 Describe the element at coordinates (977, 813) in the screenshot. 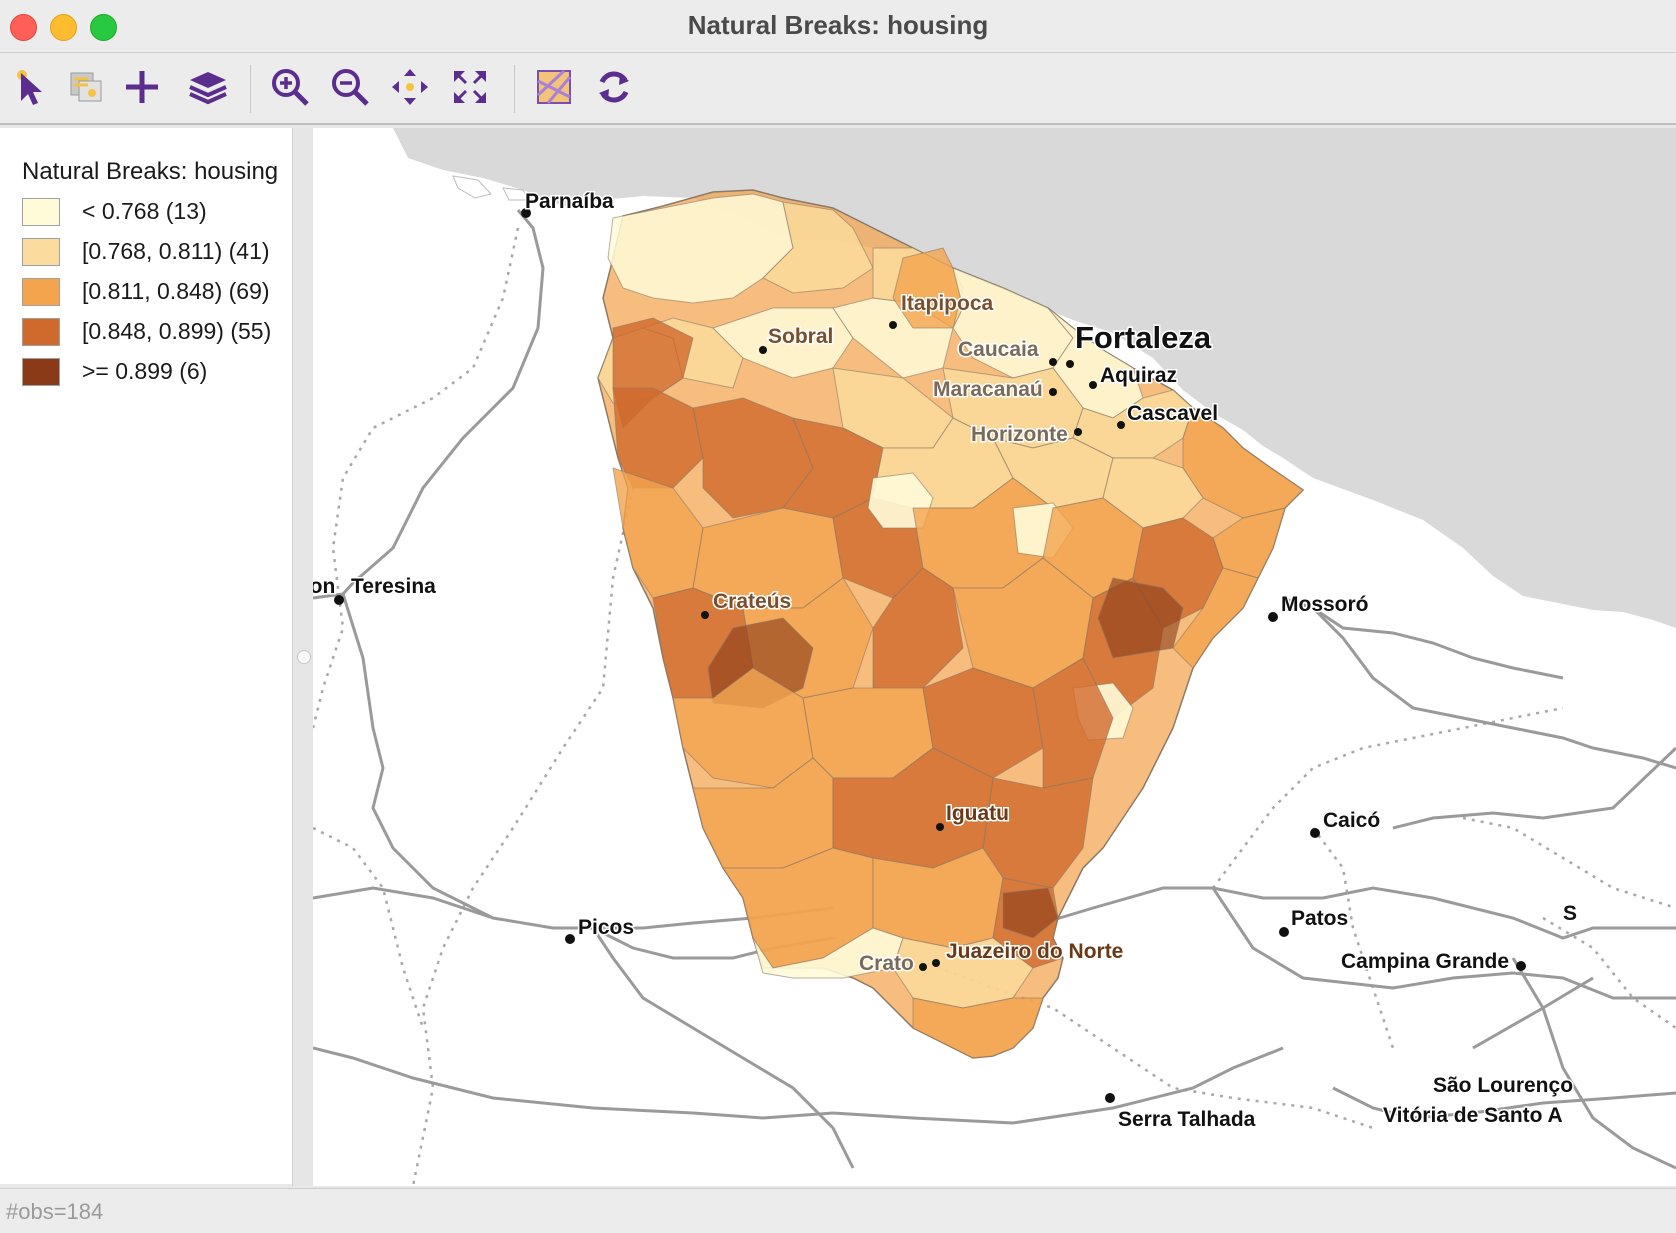

I see `city-label: Iguatu` at that location.